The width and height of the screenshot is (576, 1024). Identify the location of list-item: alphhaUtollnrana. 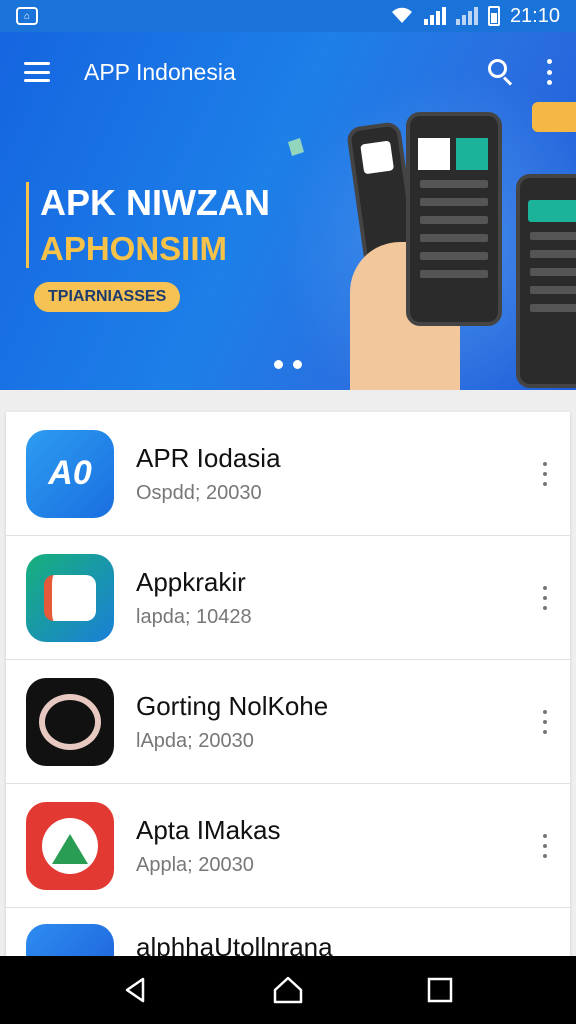
(288, 932).